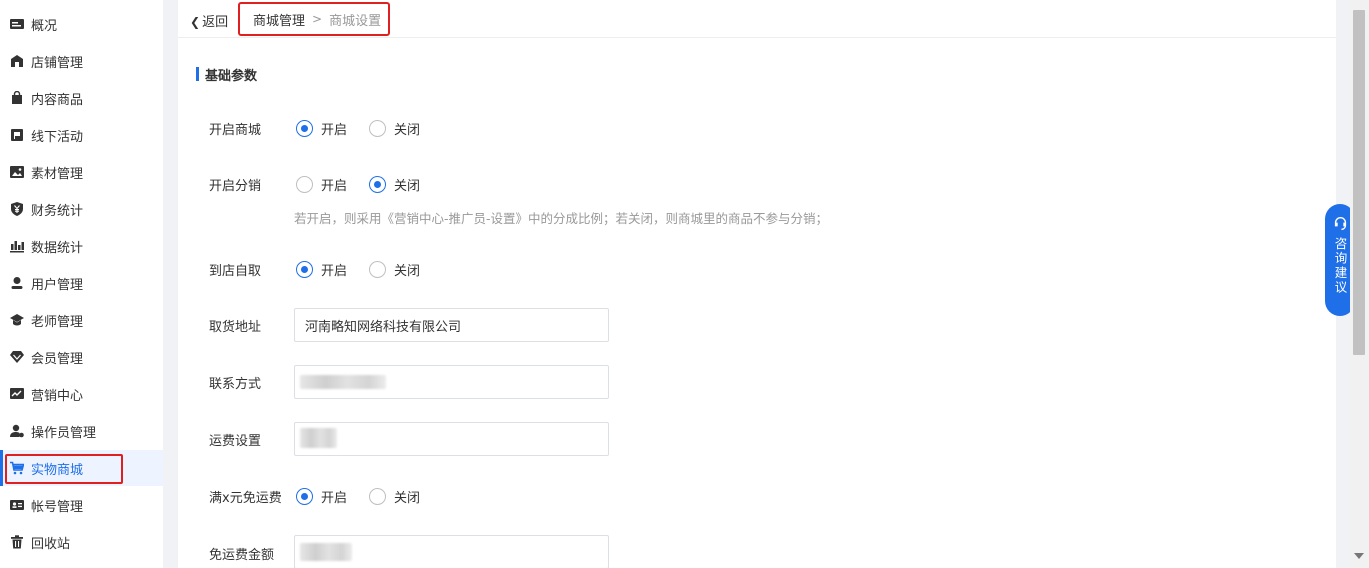  I want to click on sidebar-item-label: 会员管理, so click(57, 359).